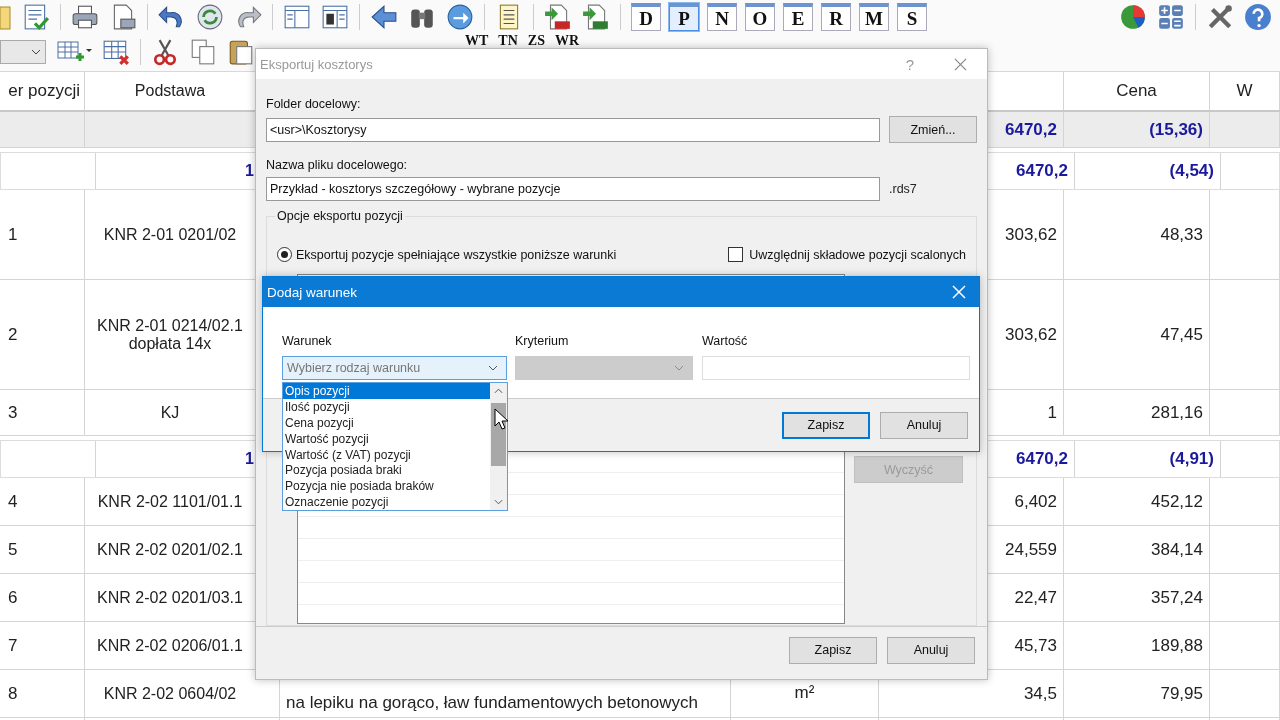 Image resolution: width=1280 pixels, height=720 pixels. Describe the element at coordinates (42, 234) in the screenshot. I see `table-cell: 1` at that location.